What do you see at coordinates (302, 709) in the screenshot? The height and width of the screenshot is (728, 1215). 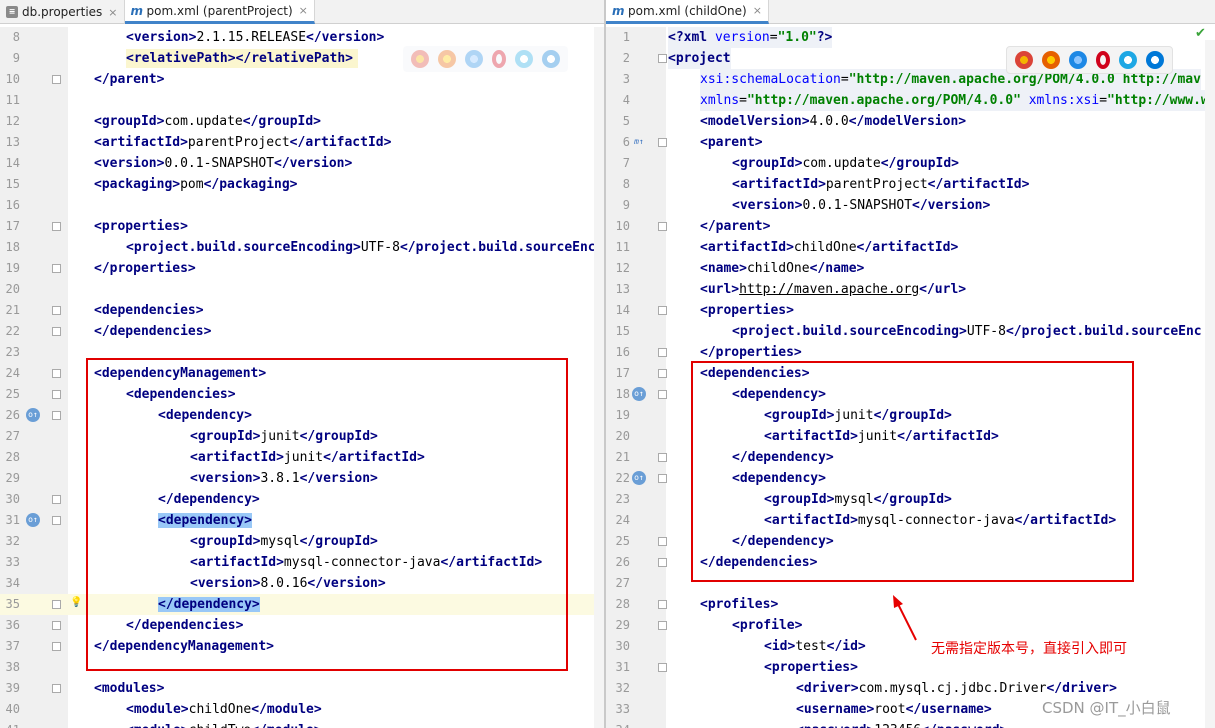 I see `code-line: 40 <module>childOne</module>` at bounding box center [302, 709].